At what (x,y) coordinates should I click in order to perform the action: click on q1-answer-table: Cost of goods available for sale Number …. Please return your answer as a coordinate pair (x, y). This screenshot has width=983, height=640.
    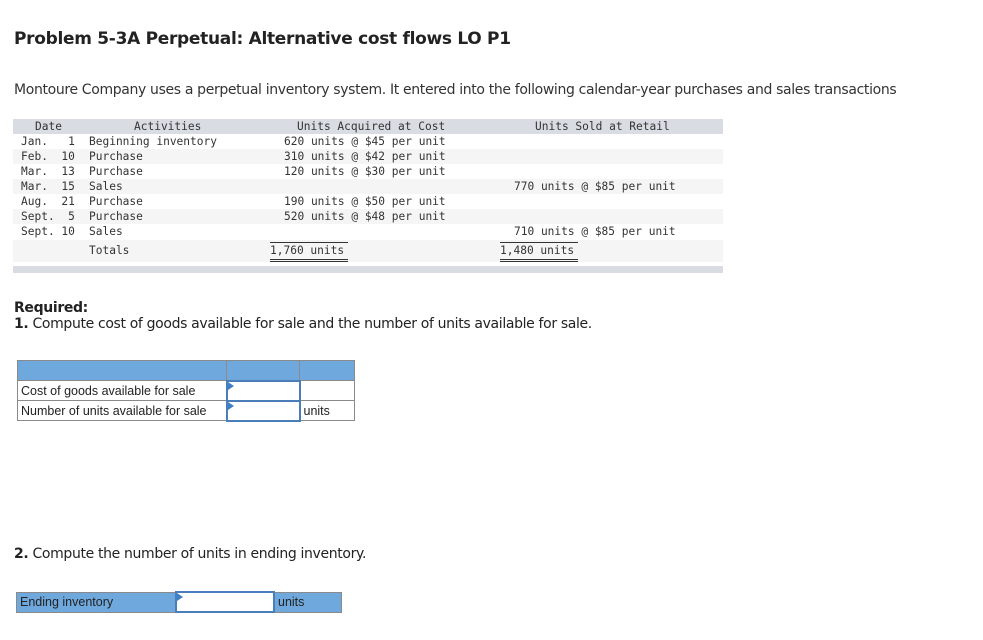
    Looking at the image, I should click on (186, 391).